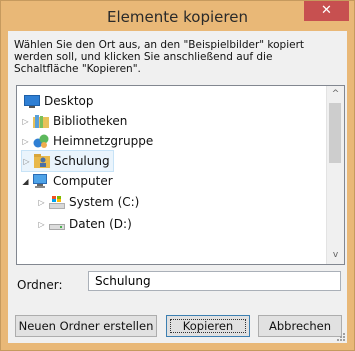 The image size is (355, 351). Describe the element at coordinates (335, 133) in the screenshot. I see `scroll-thumb` at that location.